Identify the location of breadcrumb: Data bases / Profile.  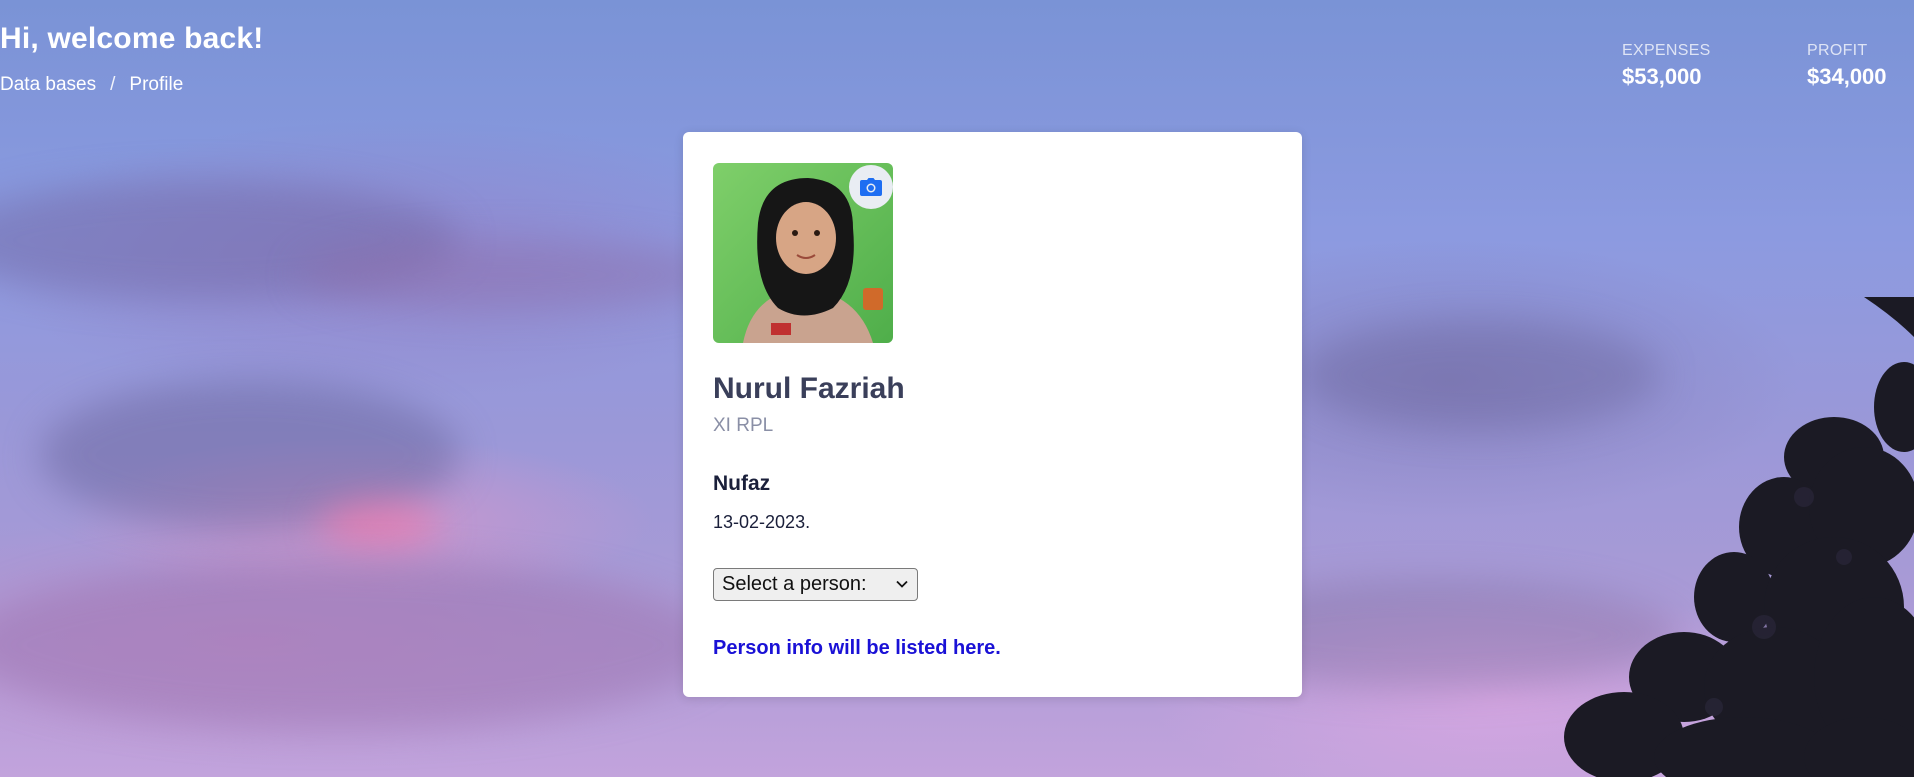
(132, 85).